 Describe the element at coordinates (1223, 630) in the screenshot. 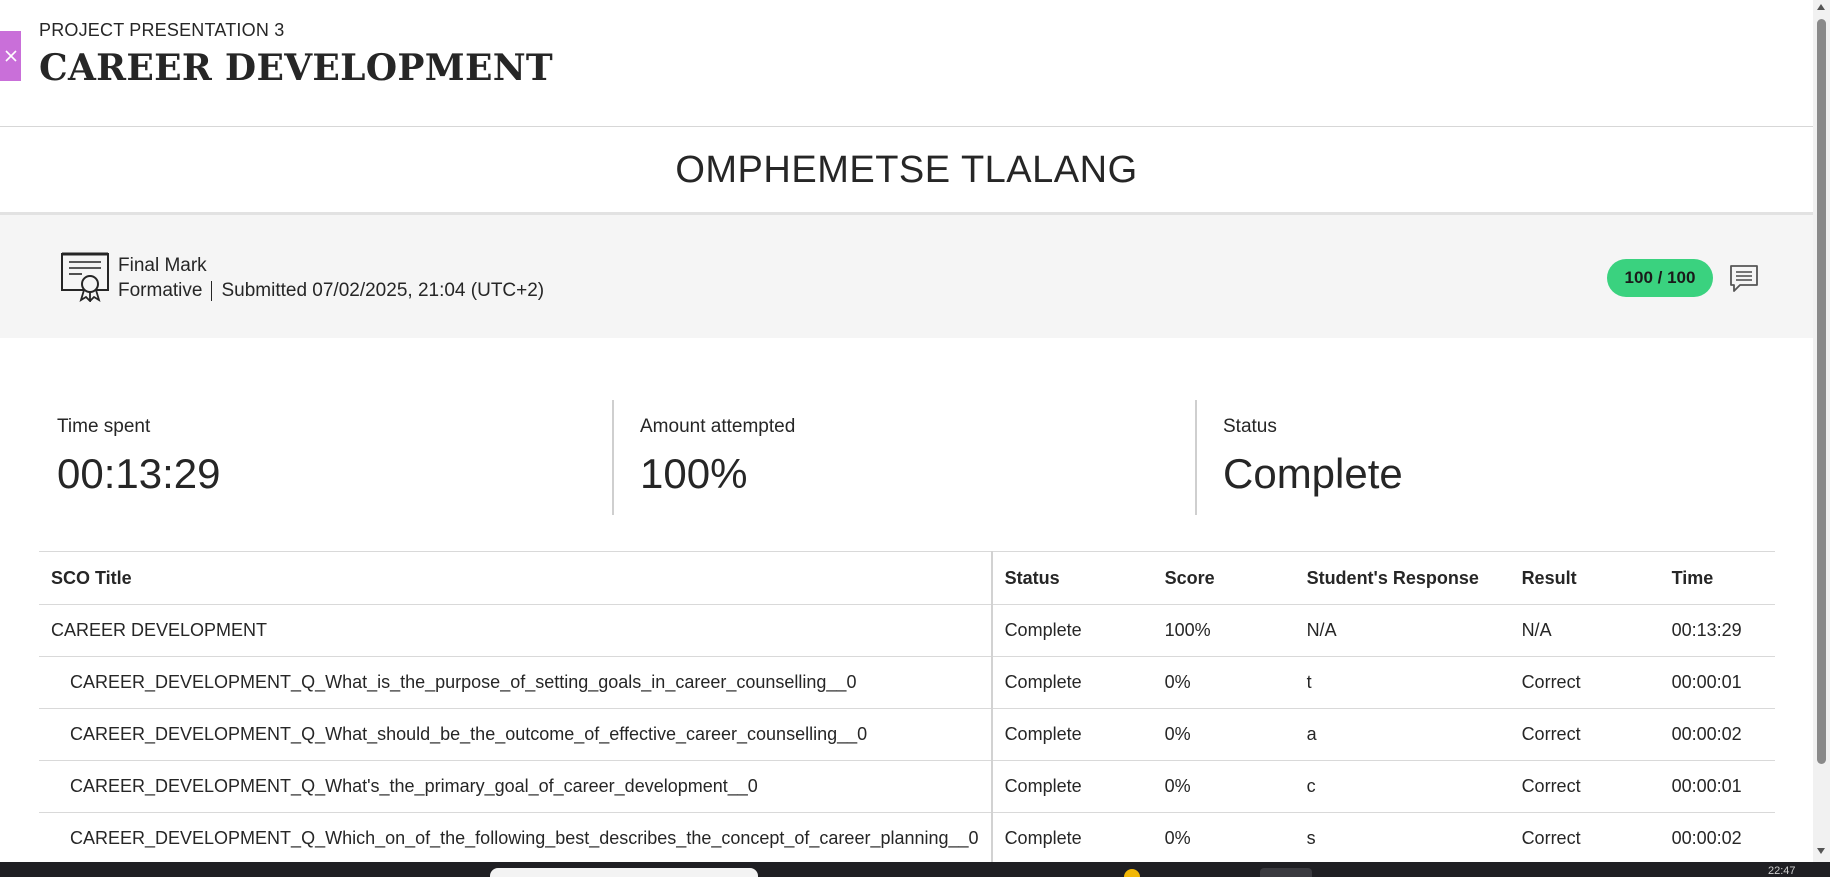

I see `score-cell: 100%` at that location.